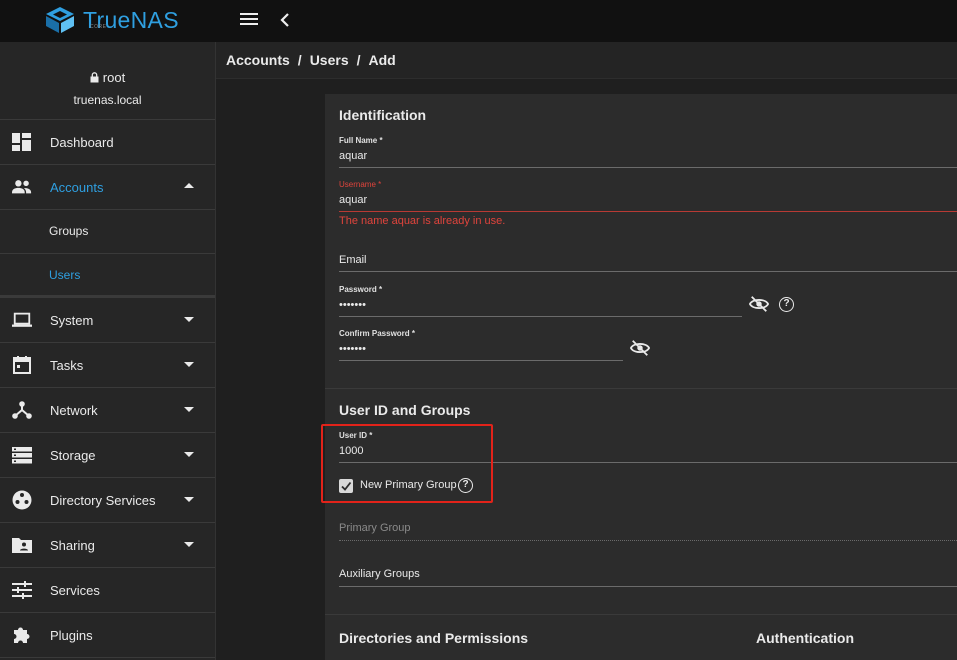 The image size is (957, 660). I want to click on laptop-icon, so click(22, 319).